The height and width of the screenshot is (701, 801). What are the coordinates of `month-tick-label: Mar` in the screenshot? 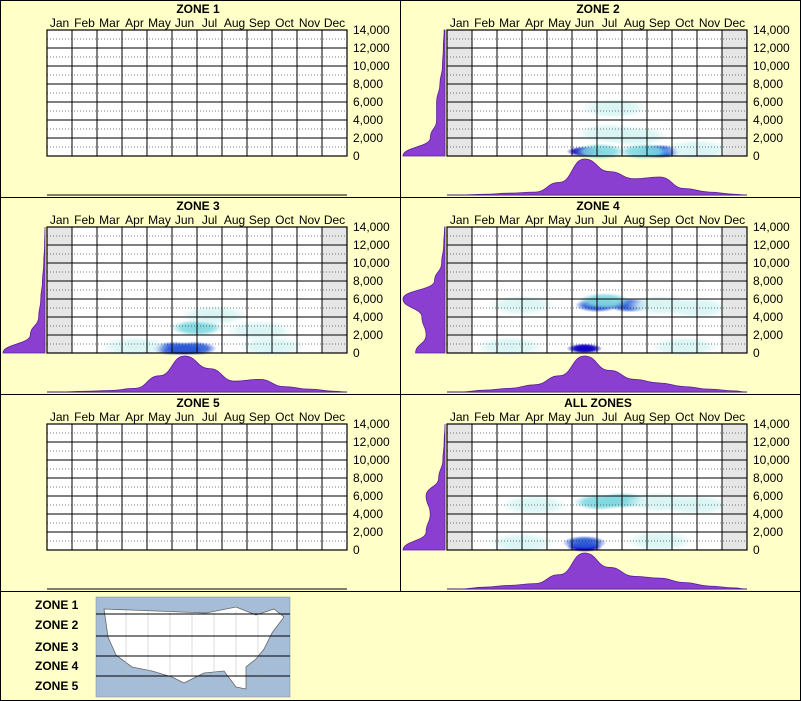 It's located at (509, 23).